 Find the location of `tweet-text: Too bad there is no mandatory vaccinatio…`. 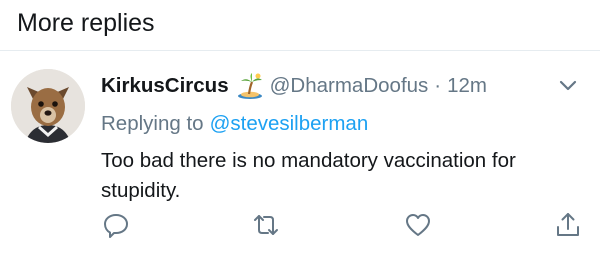

tweet-text: Too bad there is no mandatory vaccinatio… is located at coordinates (308, 175).